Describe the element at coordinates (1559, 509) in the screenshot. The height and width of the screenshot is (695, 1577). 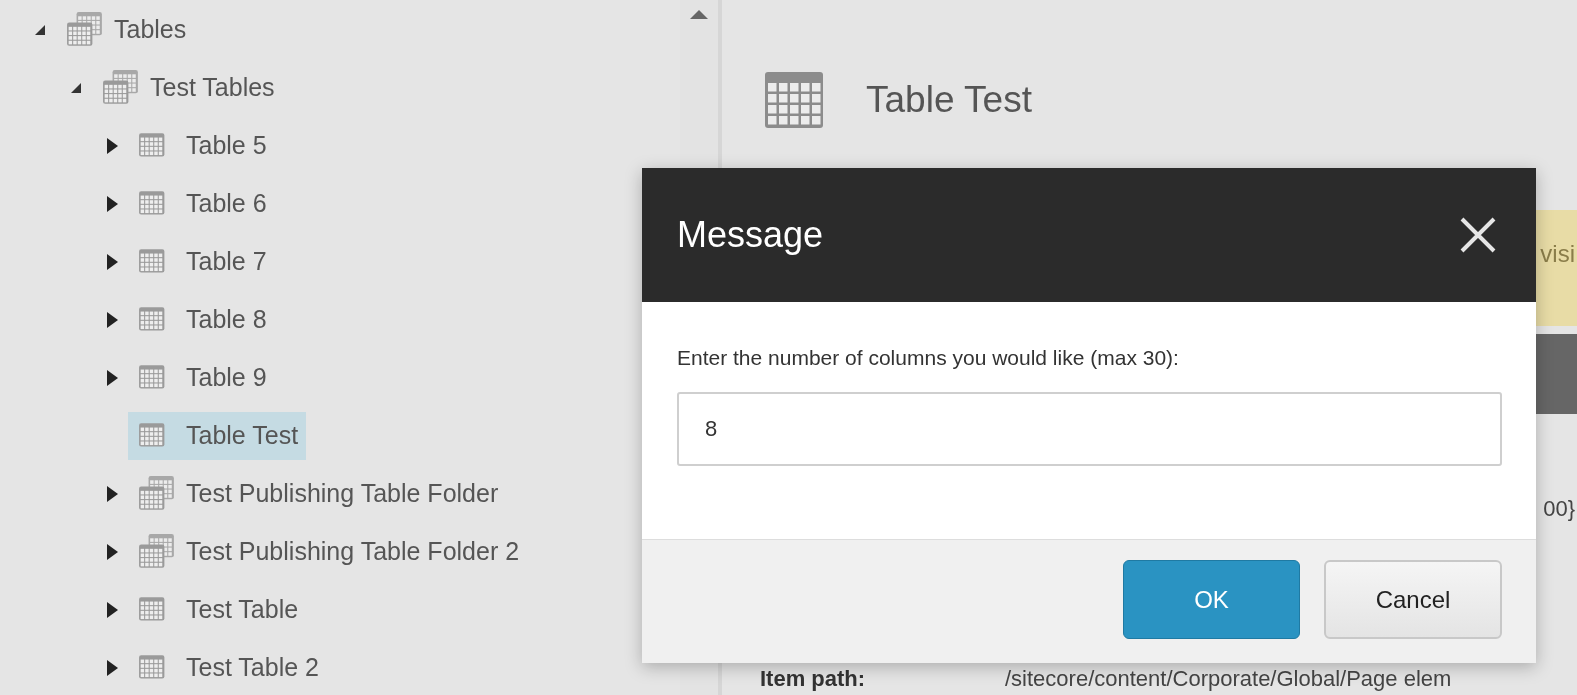
I see `item-id-text: 00}` at that location.